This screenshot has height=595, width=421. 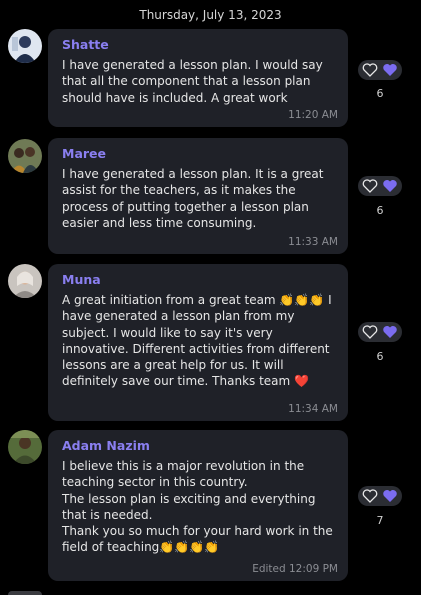 I want to click on date-header: Thursday, July 13, 2023, so click(x=210, y=15).